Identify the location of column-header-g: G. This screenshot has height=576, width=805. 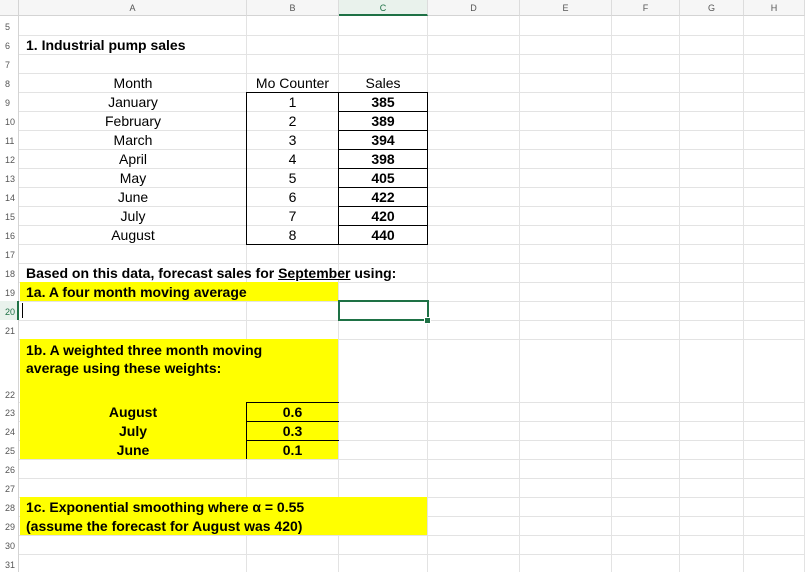
(712, 8).